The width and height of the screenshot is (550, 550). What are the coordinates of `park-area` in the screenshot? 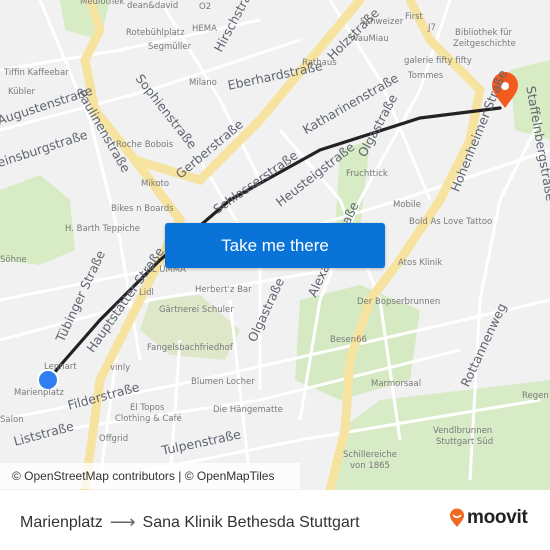 It's located at (37, 220).